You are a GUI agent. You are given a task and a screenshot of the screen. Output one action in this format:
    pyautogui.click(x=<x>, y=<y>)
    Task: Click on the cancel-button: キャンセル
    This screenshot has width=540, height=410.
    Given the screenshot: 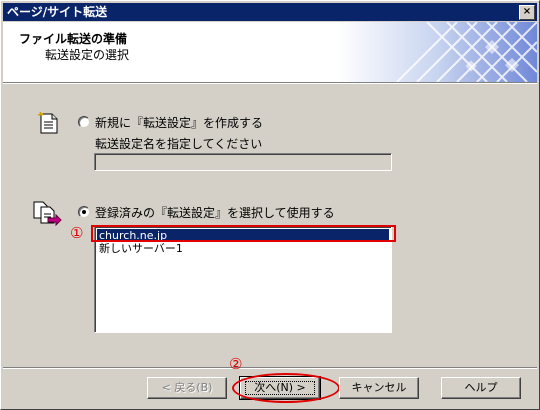 What is the action you would take?
    pyautogui.click(x=379, y=388)
    